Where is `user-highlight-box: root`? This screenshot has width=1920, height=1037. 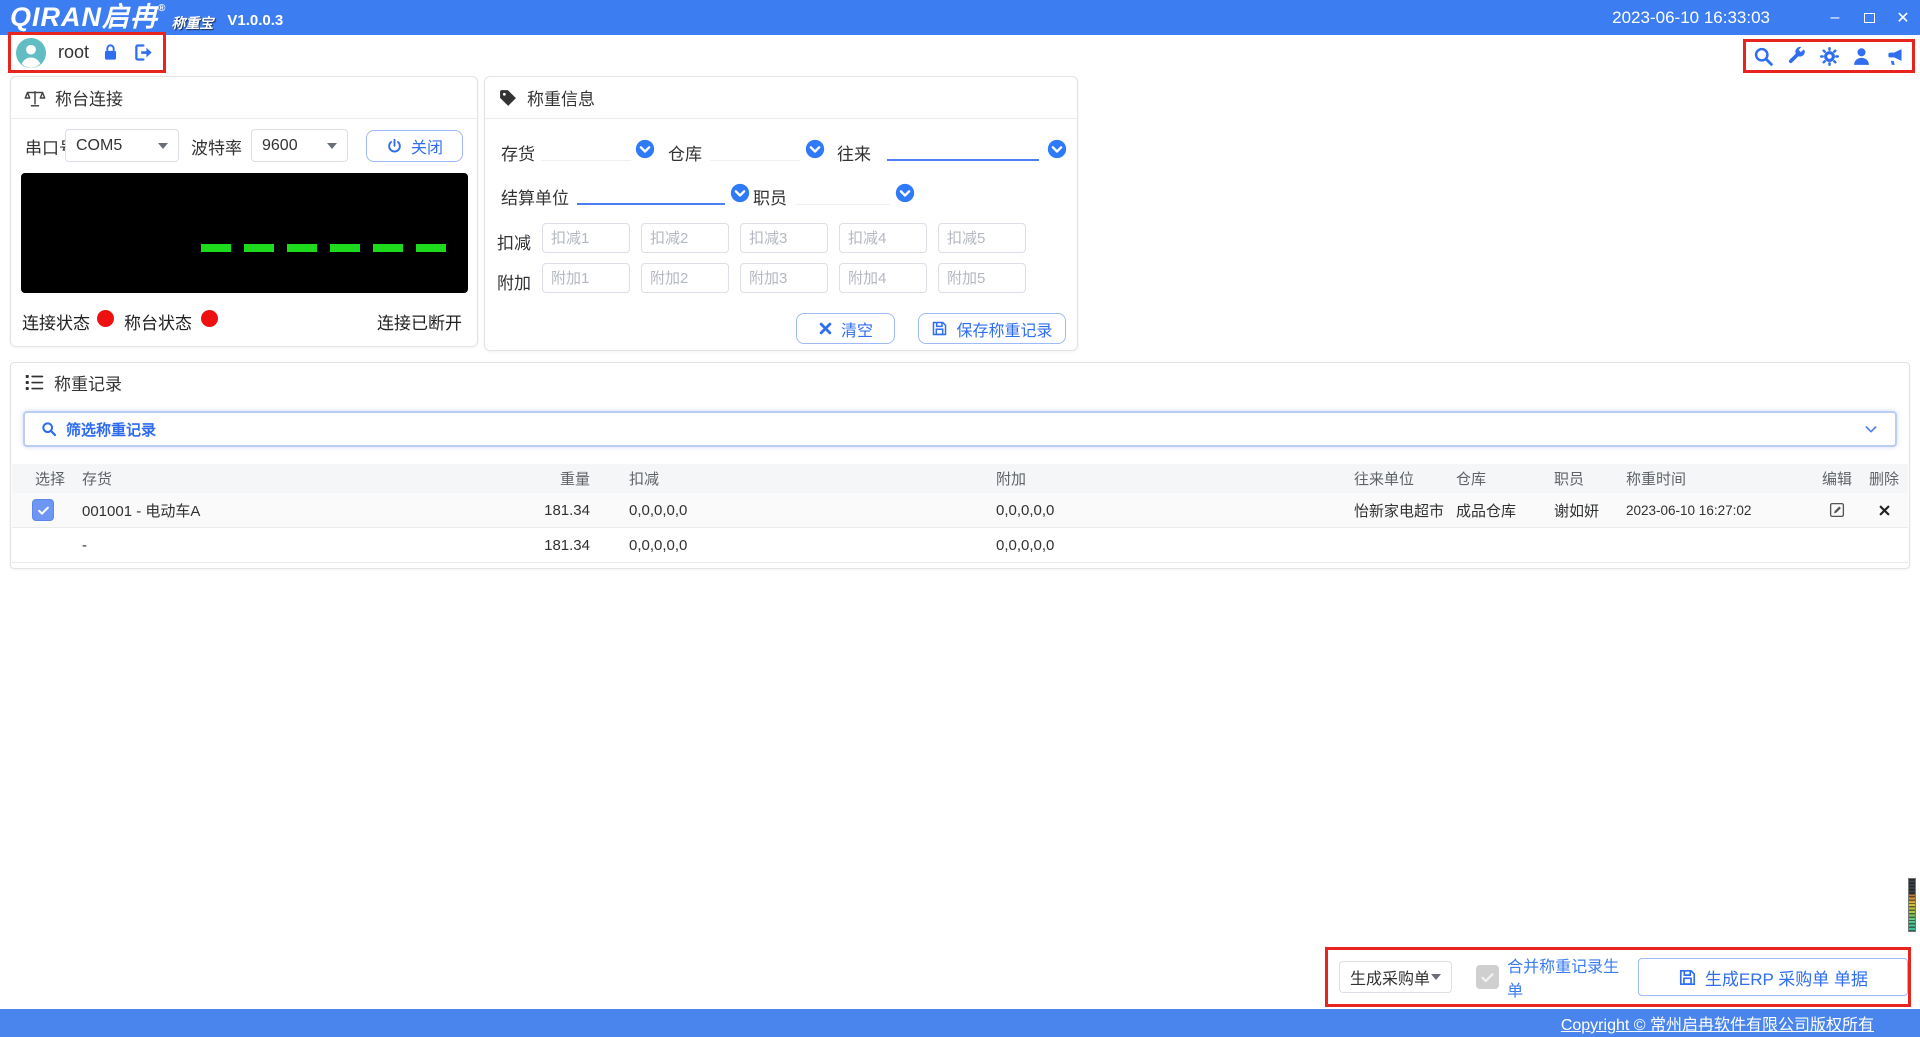 user-highlight-box: root is located at coordinates (87, 52).